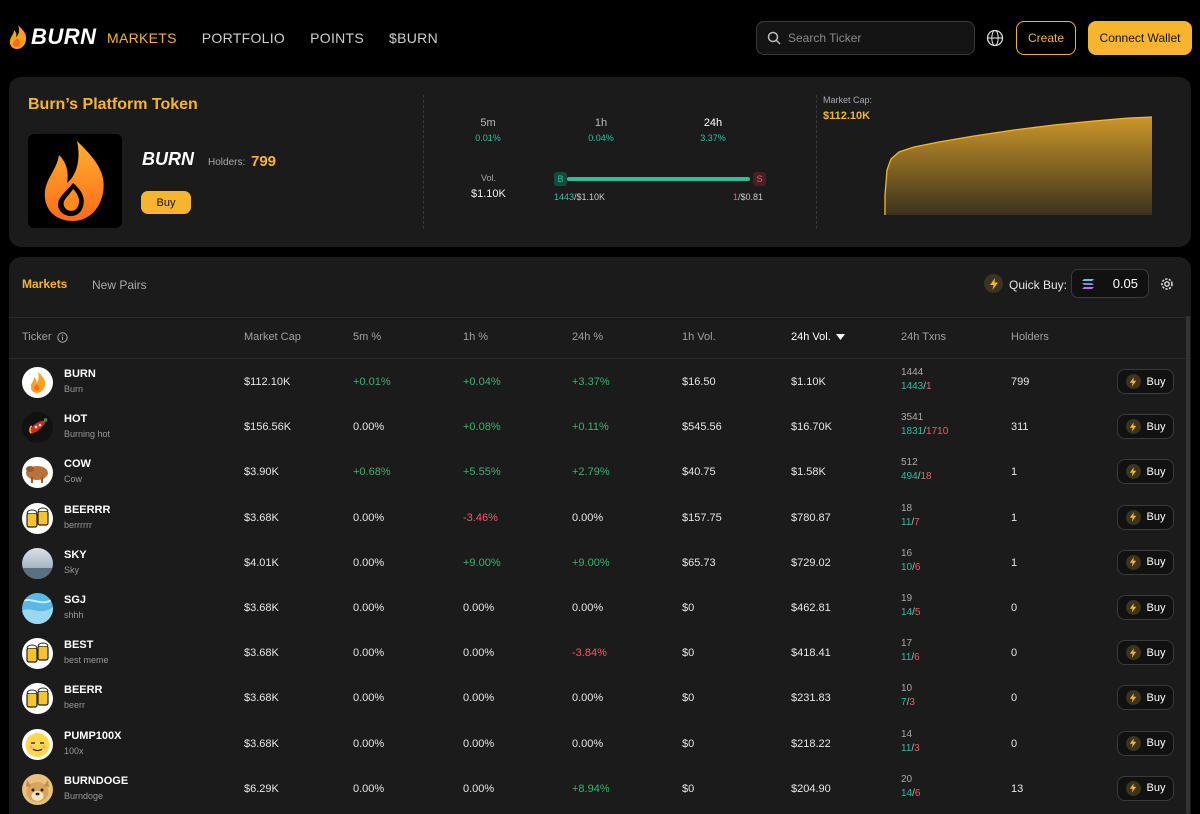 The width and height of the screenshot is (1200, 814). What do you see at coordinates (699, 382) in the screenshot?
I see `volume-1h-cell: $16.50` at bounding box center [699, 382].